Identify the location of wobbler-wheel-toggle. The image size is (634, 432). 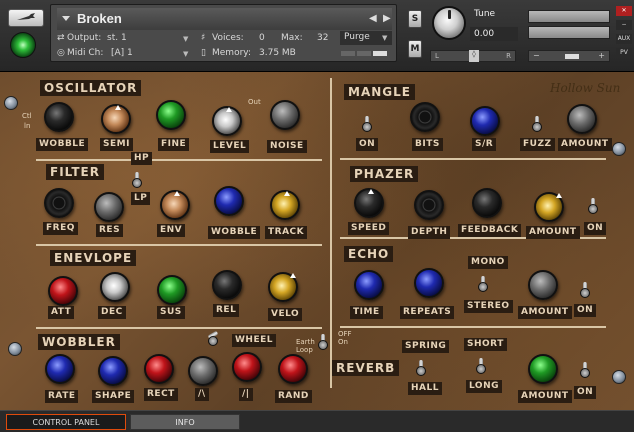
(213, 339).